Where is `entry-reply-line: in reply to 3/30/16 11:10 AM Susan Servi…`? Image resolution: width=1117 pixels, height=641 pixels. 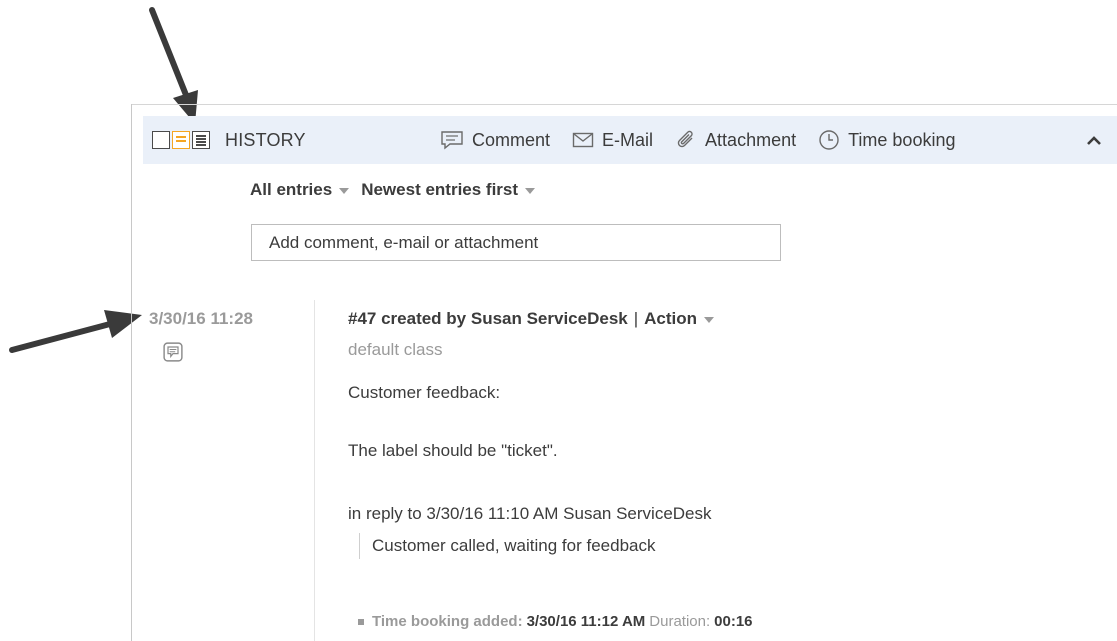
entry-reply-line: in reply to 3/30/16 11:10 AM Susan Servi… is located at coordinates (530, 513).